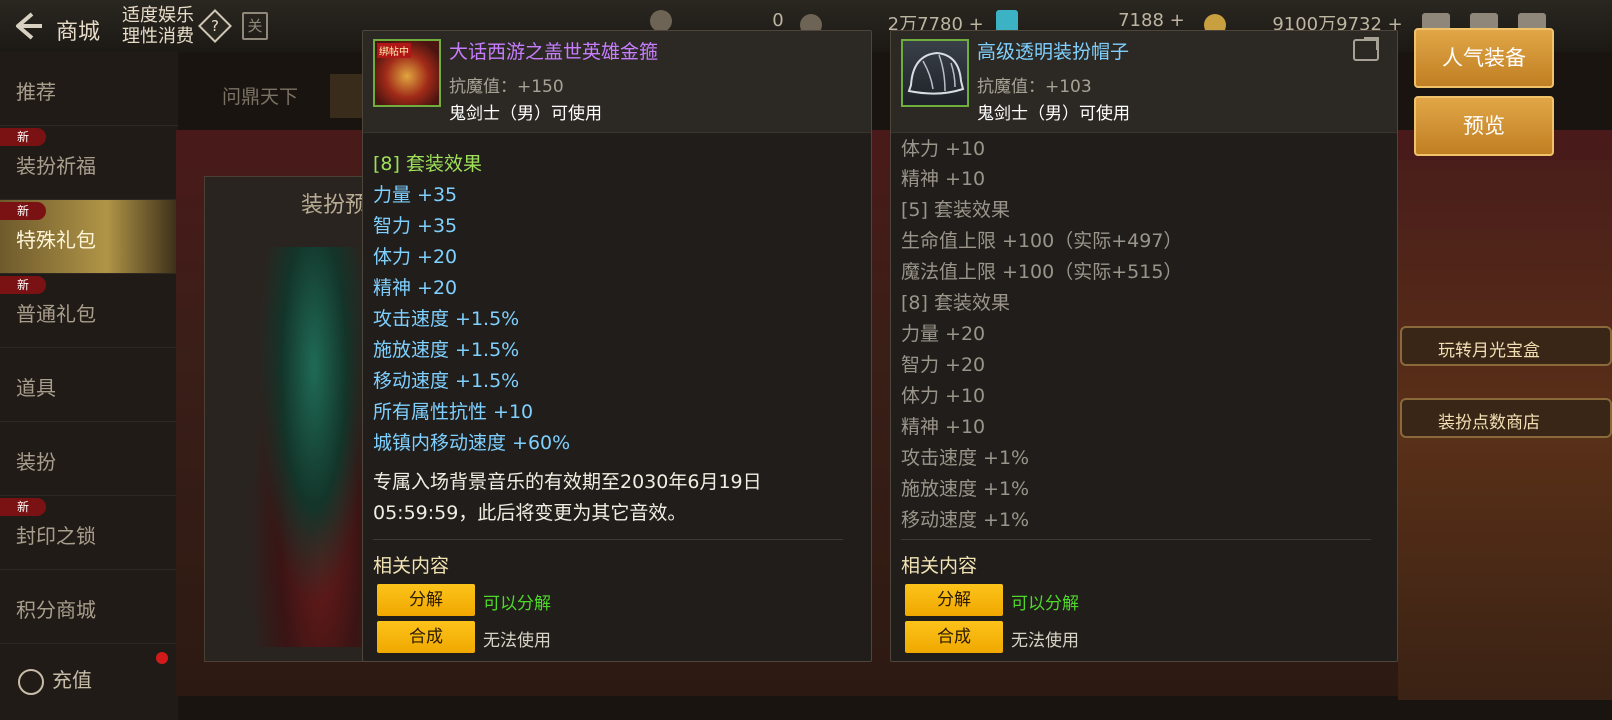  What do you see at coordinates (1151, 20) in the screenshot?
I see `currency-3-value: 7188 +` at bounding box center [1151, 20].